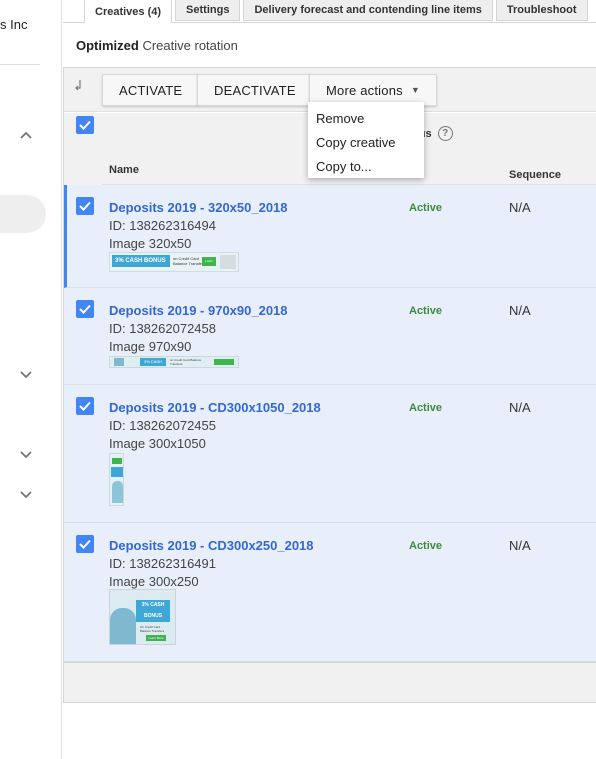 This screenshot has height=759, width=596. I want to click on thumb-subtext: On Credit Card Balance Transfers, so click(152, 629).